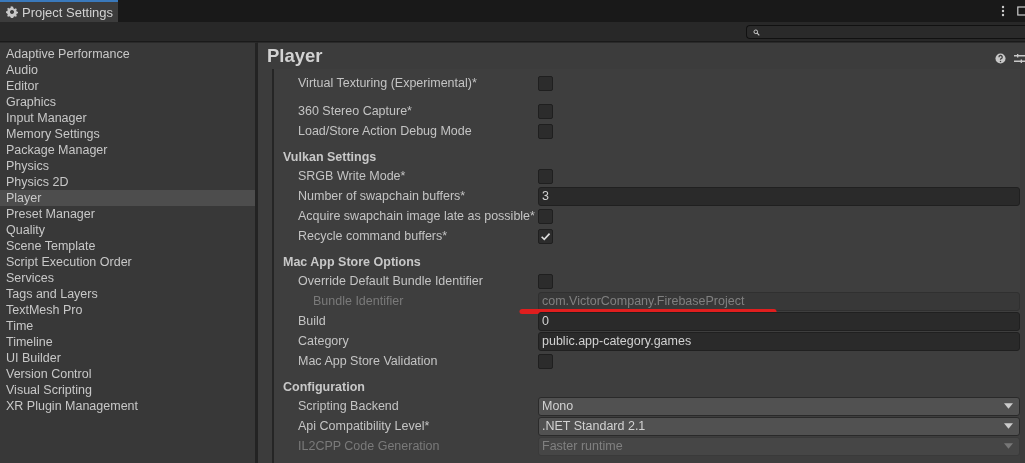  I want to click on sidebar-item: Player, so click(127, 198).